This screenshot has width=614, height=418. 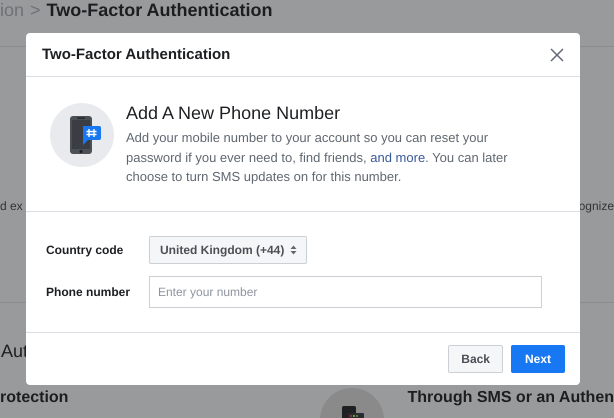 I want to click on section-heading: Aut, so click(x=14, y=351).